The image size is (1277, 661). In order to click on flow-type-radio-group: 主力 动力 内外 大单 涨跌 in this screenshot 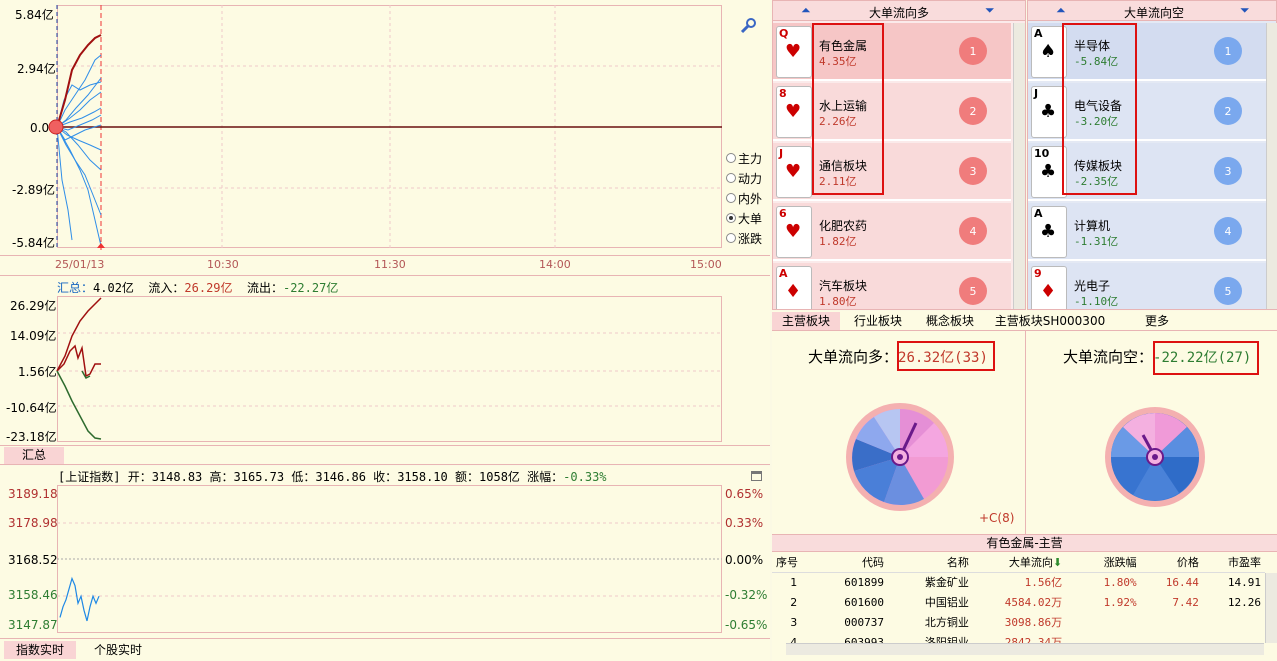, I will do `click(744, 198)`.